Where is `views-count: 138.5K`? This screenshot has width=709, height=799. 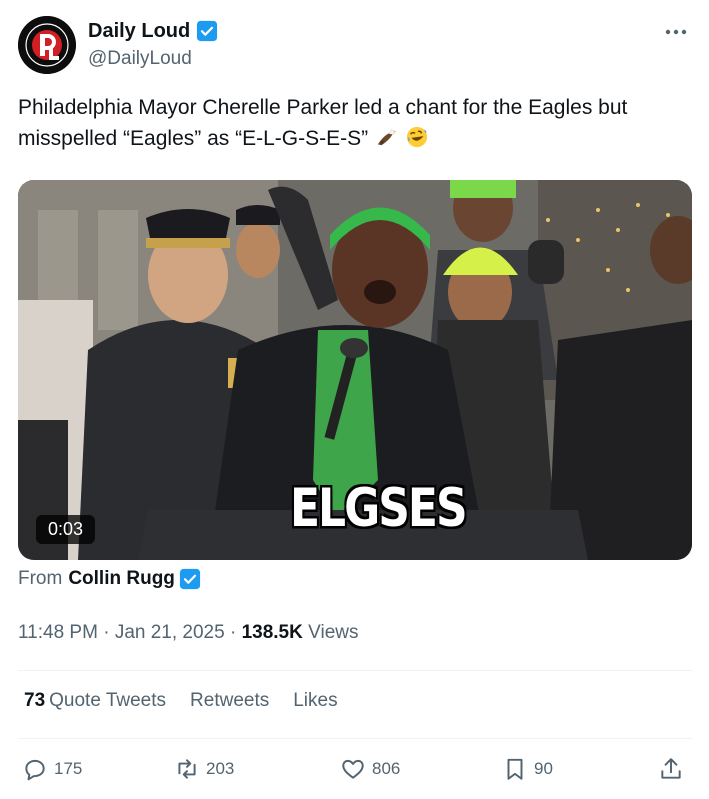 views-count: 138.5K is located at coordinates (272, 632).